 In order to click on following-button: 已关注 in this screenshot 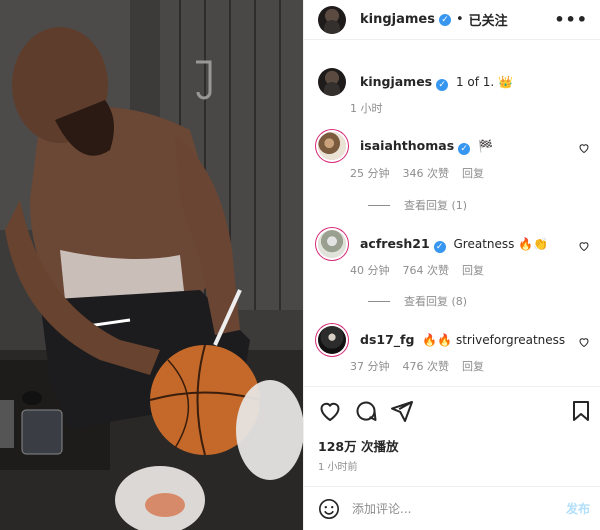, I will do `click(488, 19)`.